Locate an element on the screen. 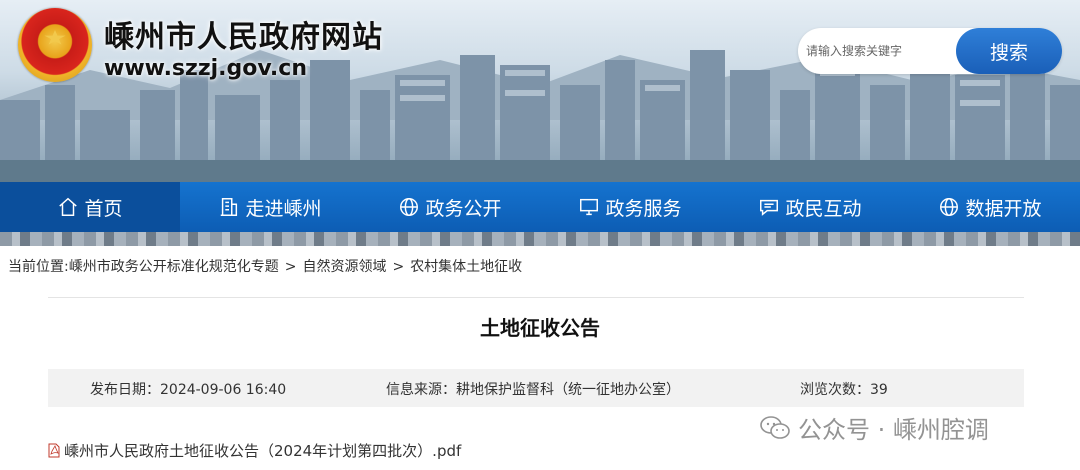 The image size is (1080, 470). search-bar: 搜索 is located at coordinates (930, 51).